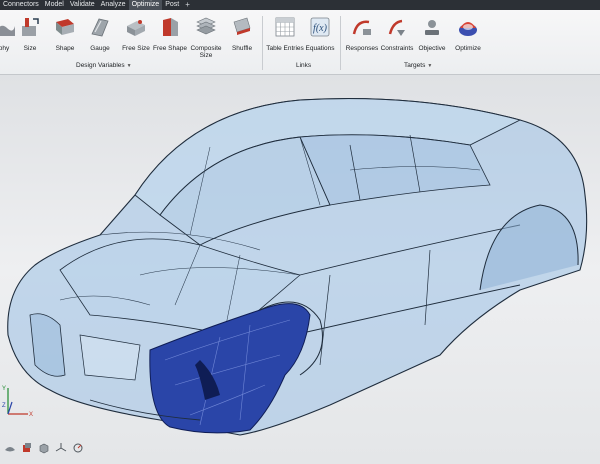 The image size is (600, 464). What do you see at coordinates (136, 28) in the screenshot?
I see `free-size-icon` at bounding box center [136, 28].